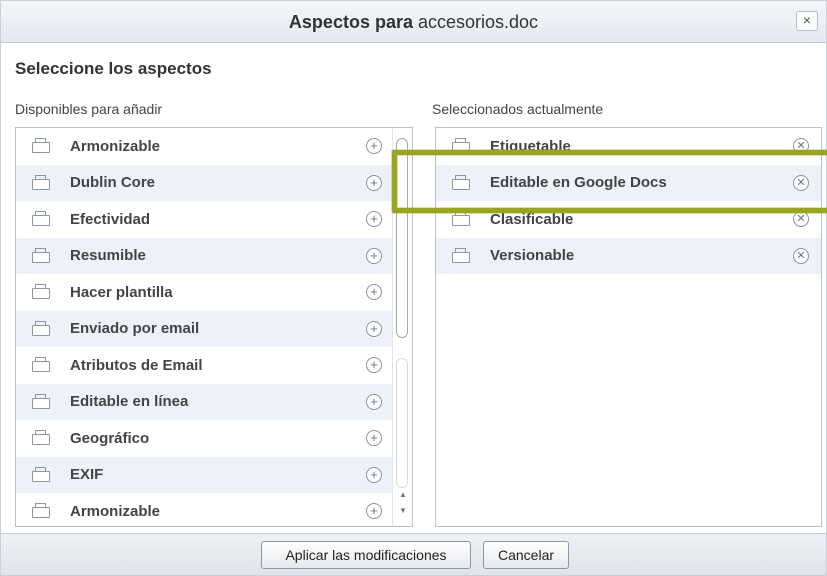 The width and height of the screenshot is (827, 576). Describe the element at coordinates (204, 182) in the screenshot. I see `list-item: Dublin Core +` at that location.